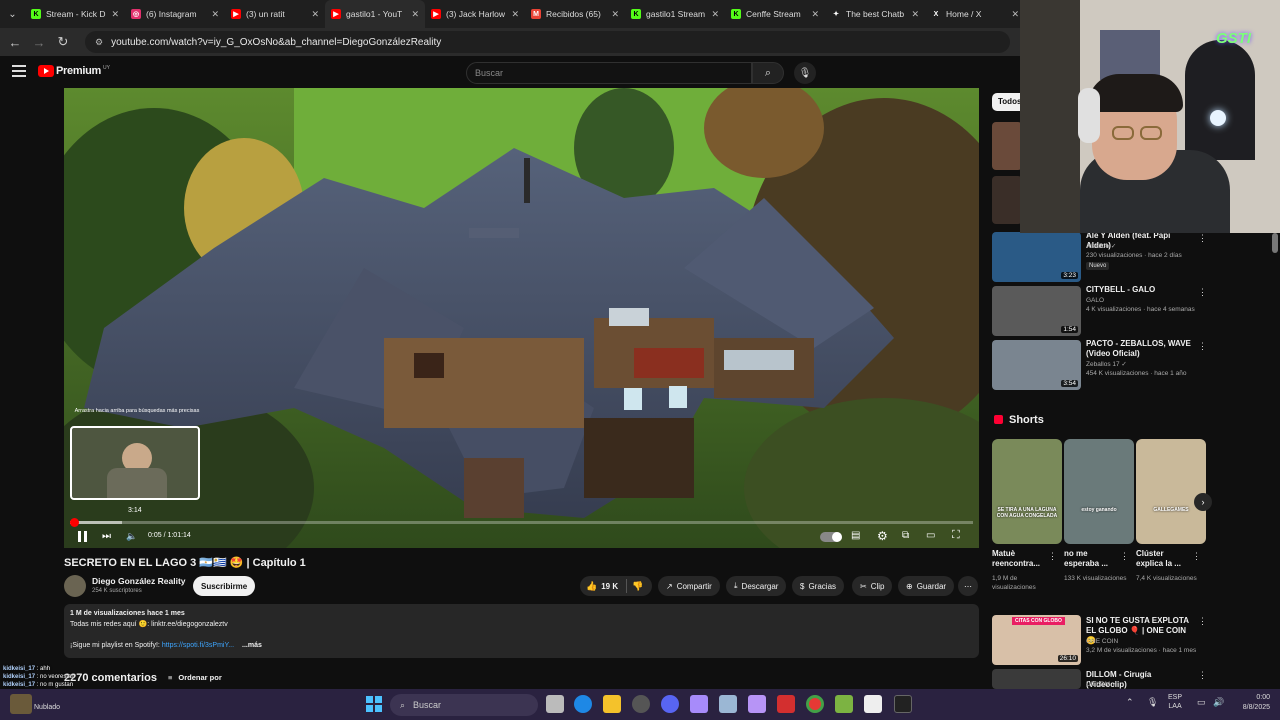  Describe the element at coordinates (375, 14) in the screenshot. I see `browser-tab: ▶ gastilo1 - YouT ✕` at that location.